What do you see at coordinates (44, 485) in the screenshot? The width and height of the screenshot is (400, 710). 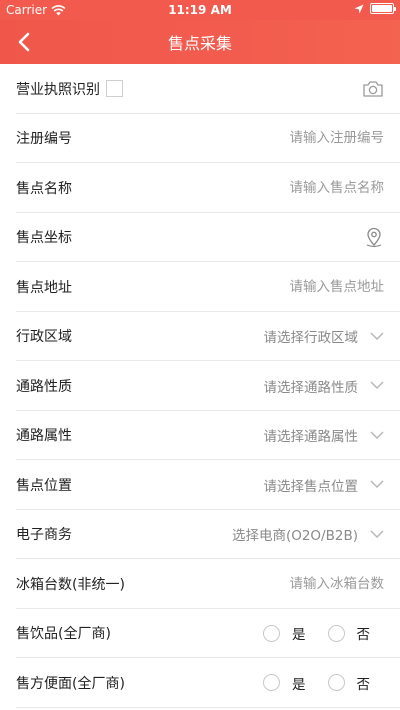 I see `outlet-location-label: 售点位置` at bounding box center [44, 485].